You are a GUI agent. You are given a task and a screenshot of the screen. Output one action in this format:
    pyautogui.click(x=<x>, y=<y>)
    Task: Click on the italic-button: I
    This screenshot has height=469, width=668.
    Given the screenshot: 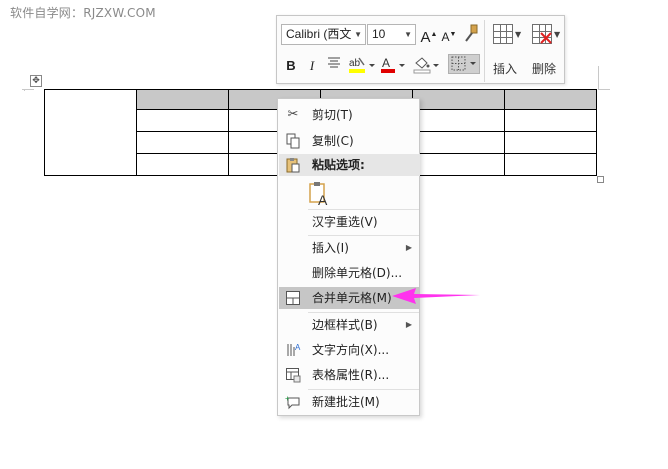 What is the action you would take?
    pyautogui.click(x=312, y=66)
    